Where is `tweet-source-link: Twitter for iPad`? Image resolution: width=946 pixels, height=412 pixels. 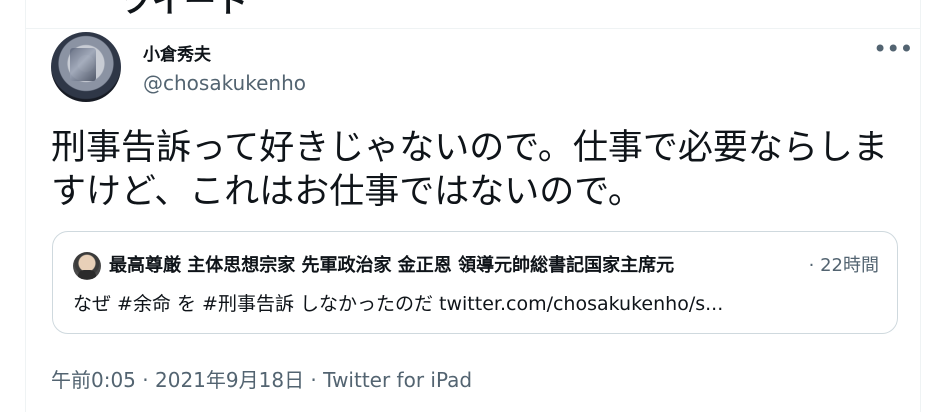
tweet-source-link: Twitter for iPad is located at coordinates (397, 380).